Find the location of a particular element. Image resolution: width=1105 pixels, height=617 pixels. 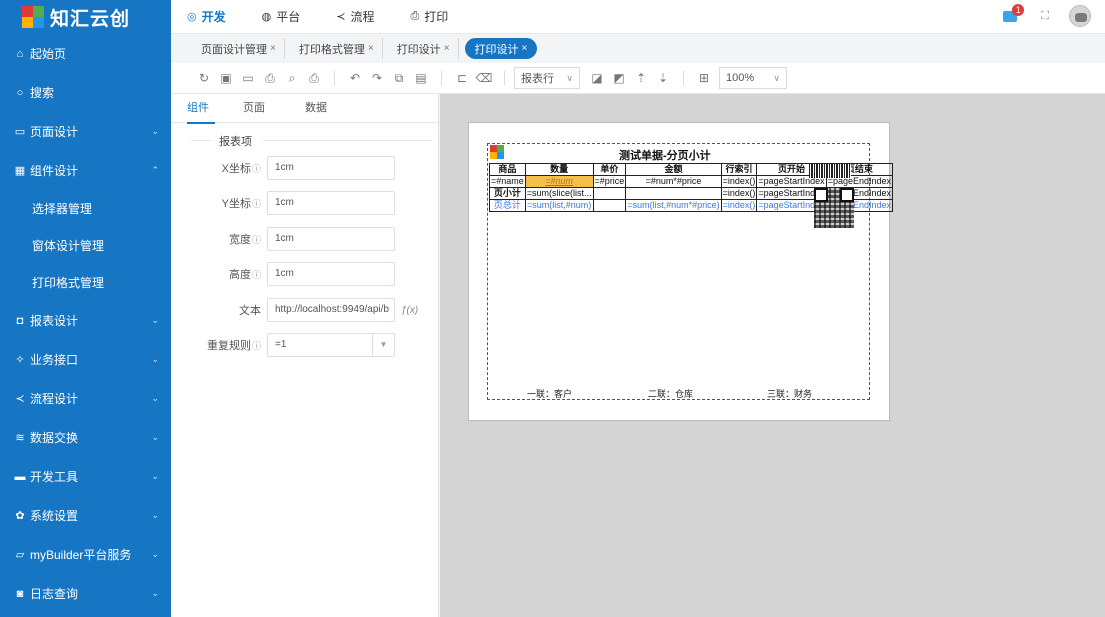

report-cell: 页总计 is located at coordinates (507, 205).